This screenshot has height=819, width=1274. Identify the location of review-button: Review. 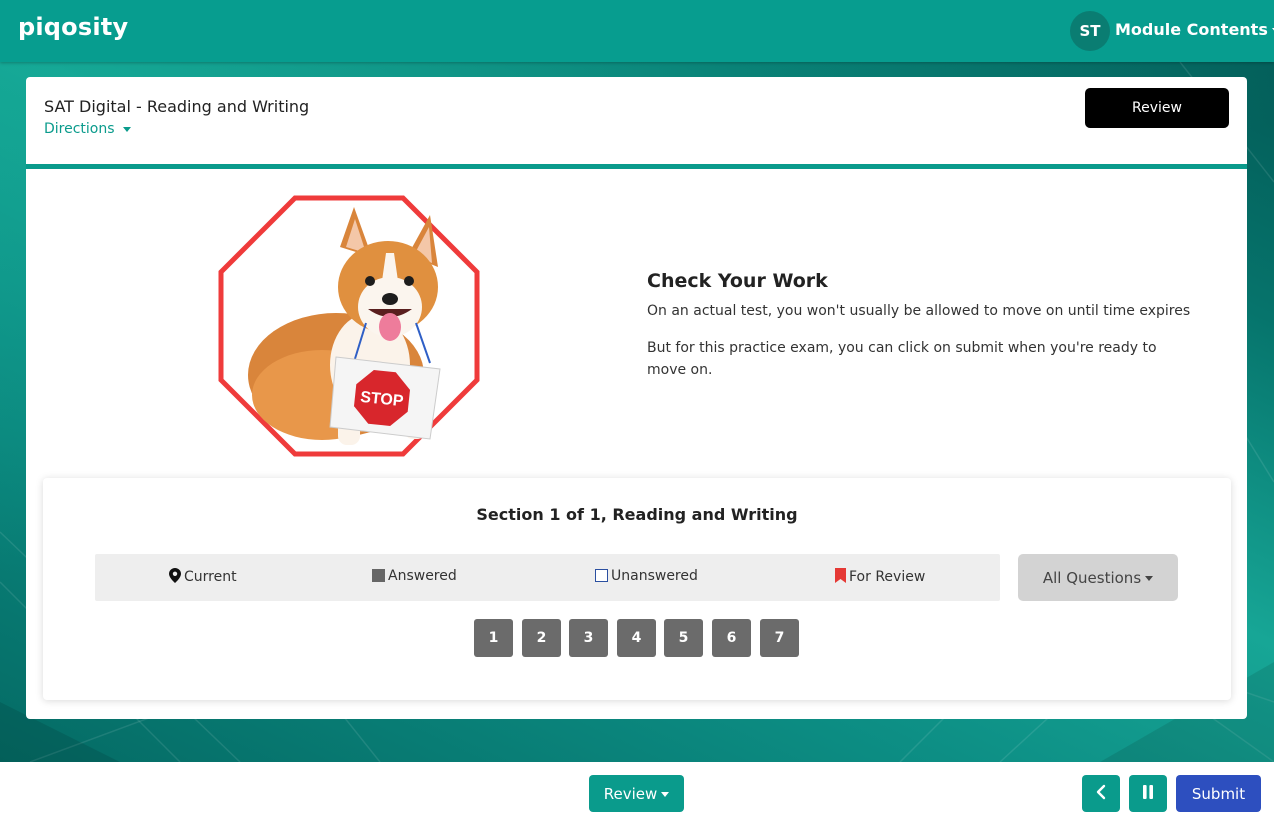
(1157, 108).